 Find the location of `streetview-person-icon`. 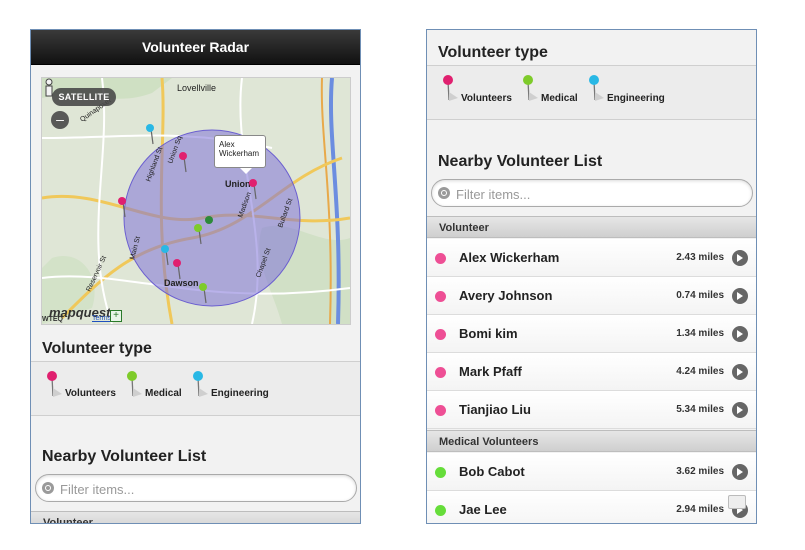

streetview-person-icon is located at coordinates (49, 88).